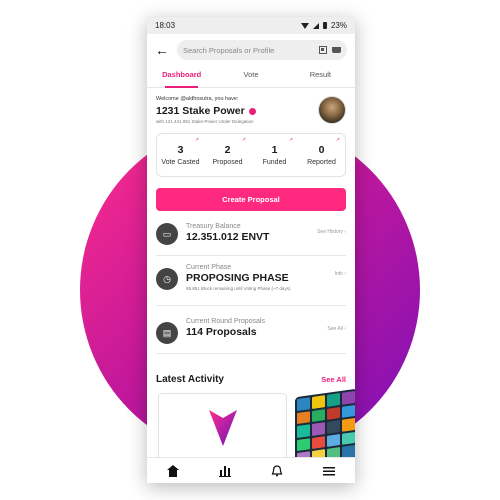  What do you see at coordinates (251, 199) in the screenshot?
I see `create-proposal-button: Create Proposal` at bounding box center [251, 199].